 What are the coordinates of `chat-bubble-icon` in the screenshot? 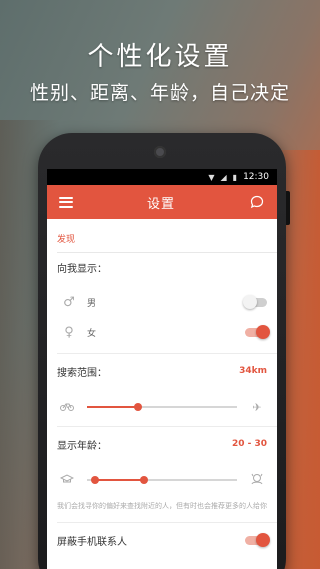 It's located at (257, 202).